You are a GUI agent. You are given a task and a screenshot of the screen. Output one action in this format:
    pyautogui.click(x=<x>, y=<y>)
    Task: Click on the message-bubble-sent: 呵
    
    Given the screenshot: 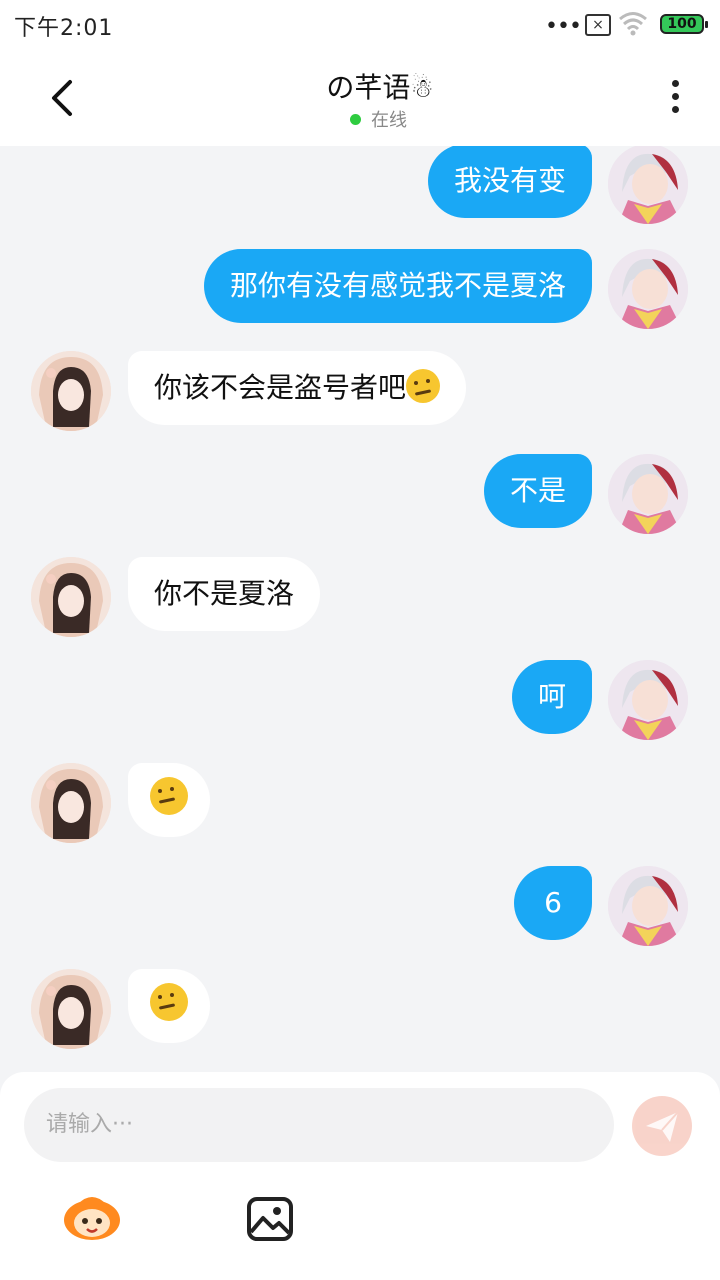 What is the action you would take?
    pyautogui.click(x=551, y=697)
    